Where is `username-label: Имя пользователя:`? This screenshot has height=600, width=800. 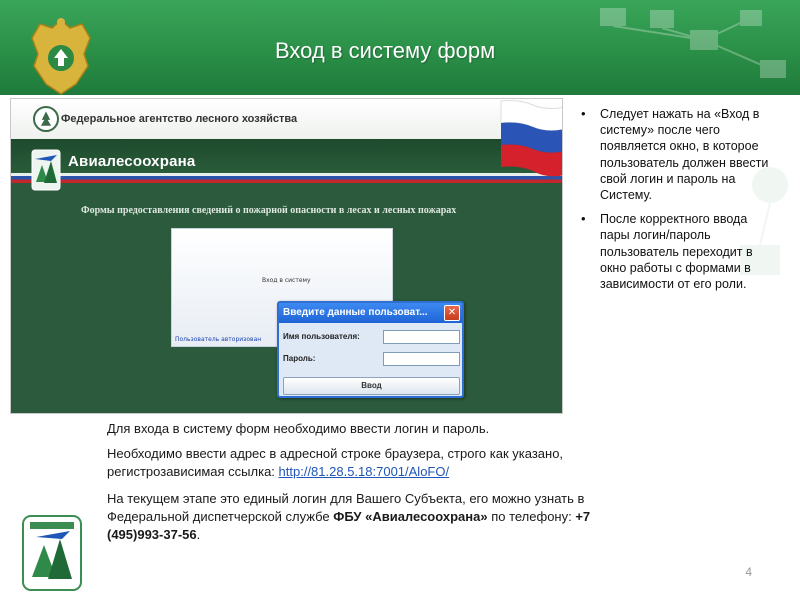
username-label: Имя пользователя: is located at coordinates (321, 336).